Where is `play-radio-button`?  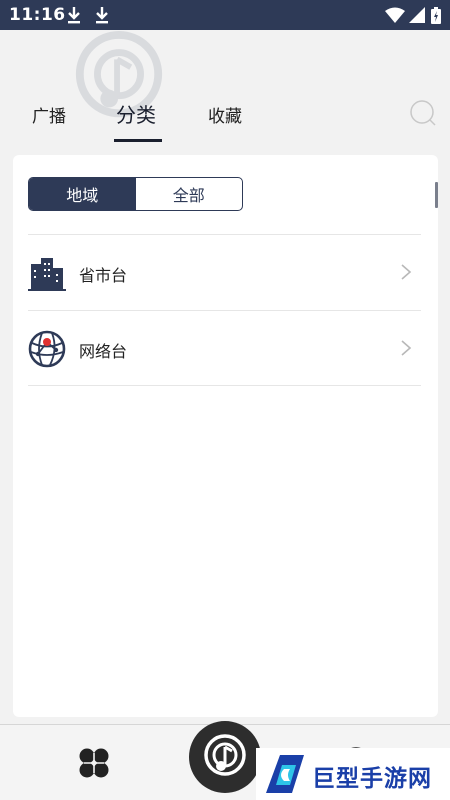
play-radio-button is located at coordinates (225, 757).